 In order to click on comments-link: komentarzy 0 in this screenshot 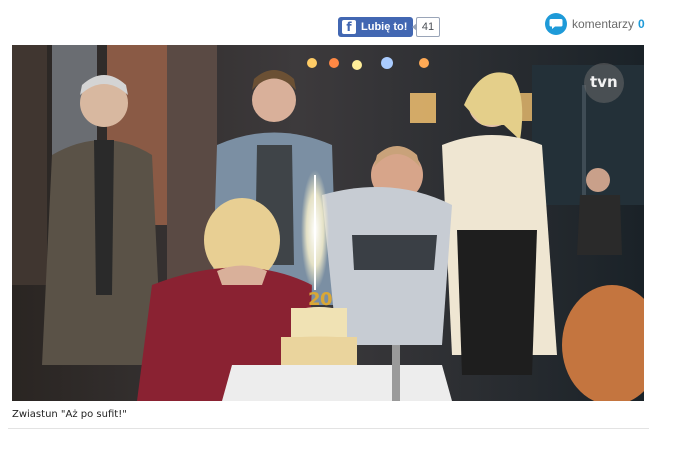, I will do `click(595, 24)`.